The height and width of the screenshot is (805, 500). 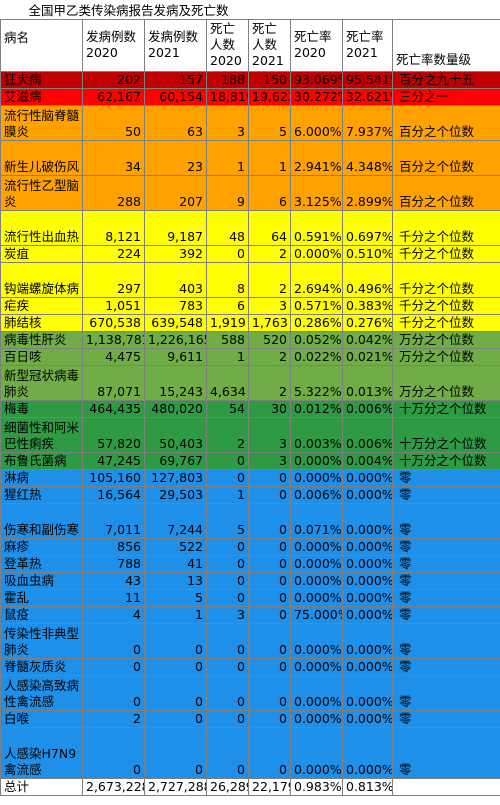 What do you see at coordinates (113, 520) in the screenshot?
I see `cases-2020: 7,011` at bounding box center [113, 520].